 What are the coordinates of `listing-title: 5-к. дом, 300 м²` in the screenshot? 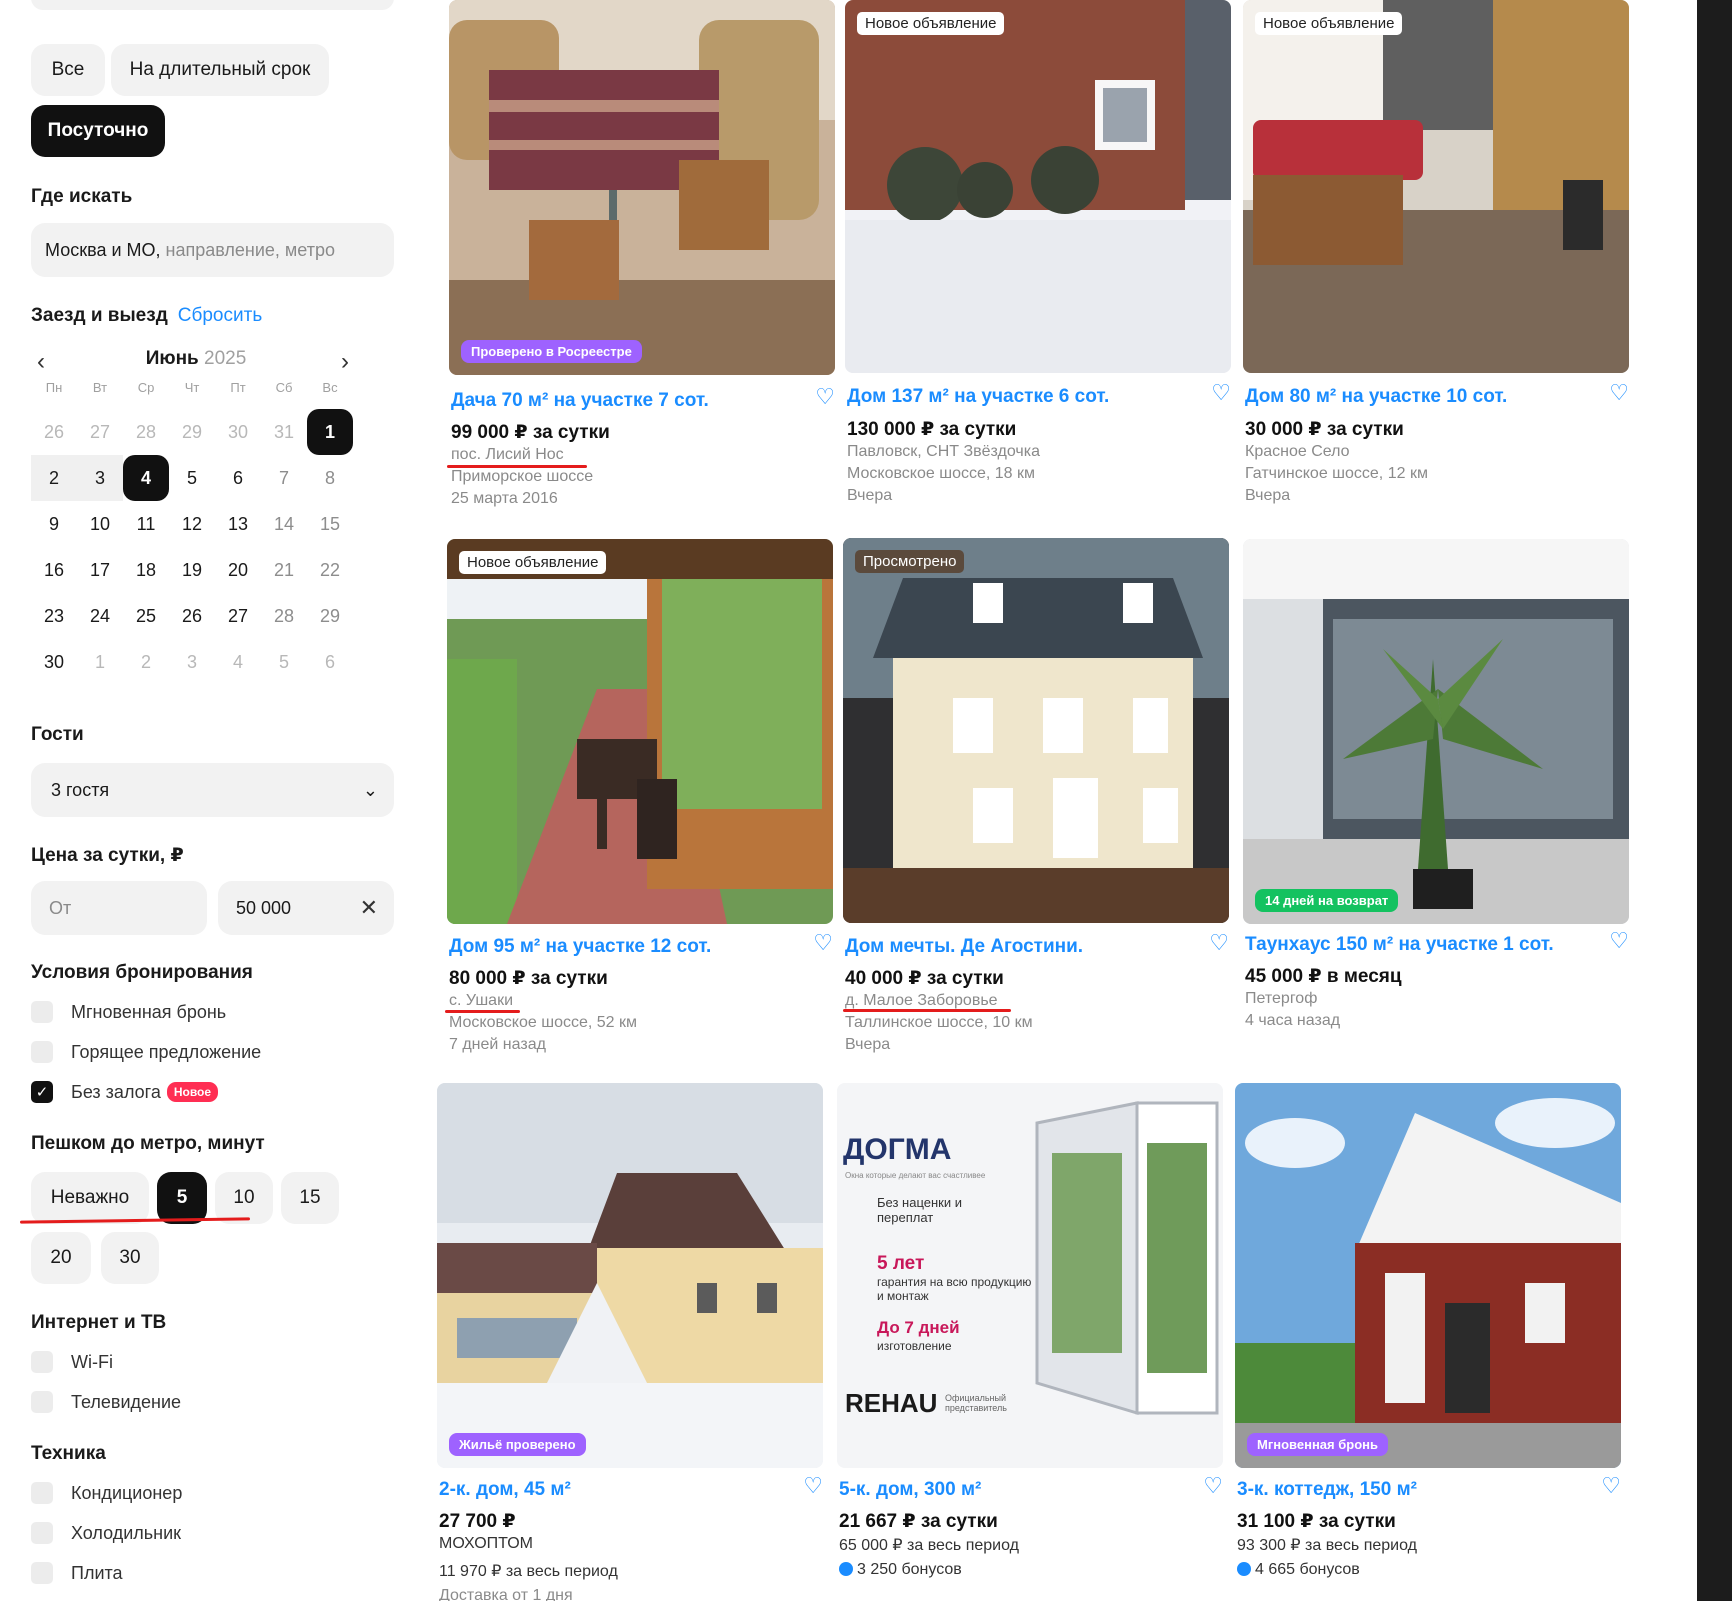 It's located at (910, 1490).